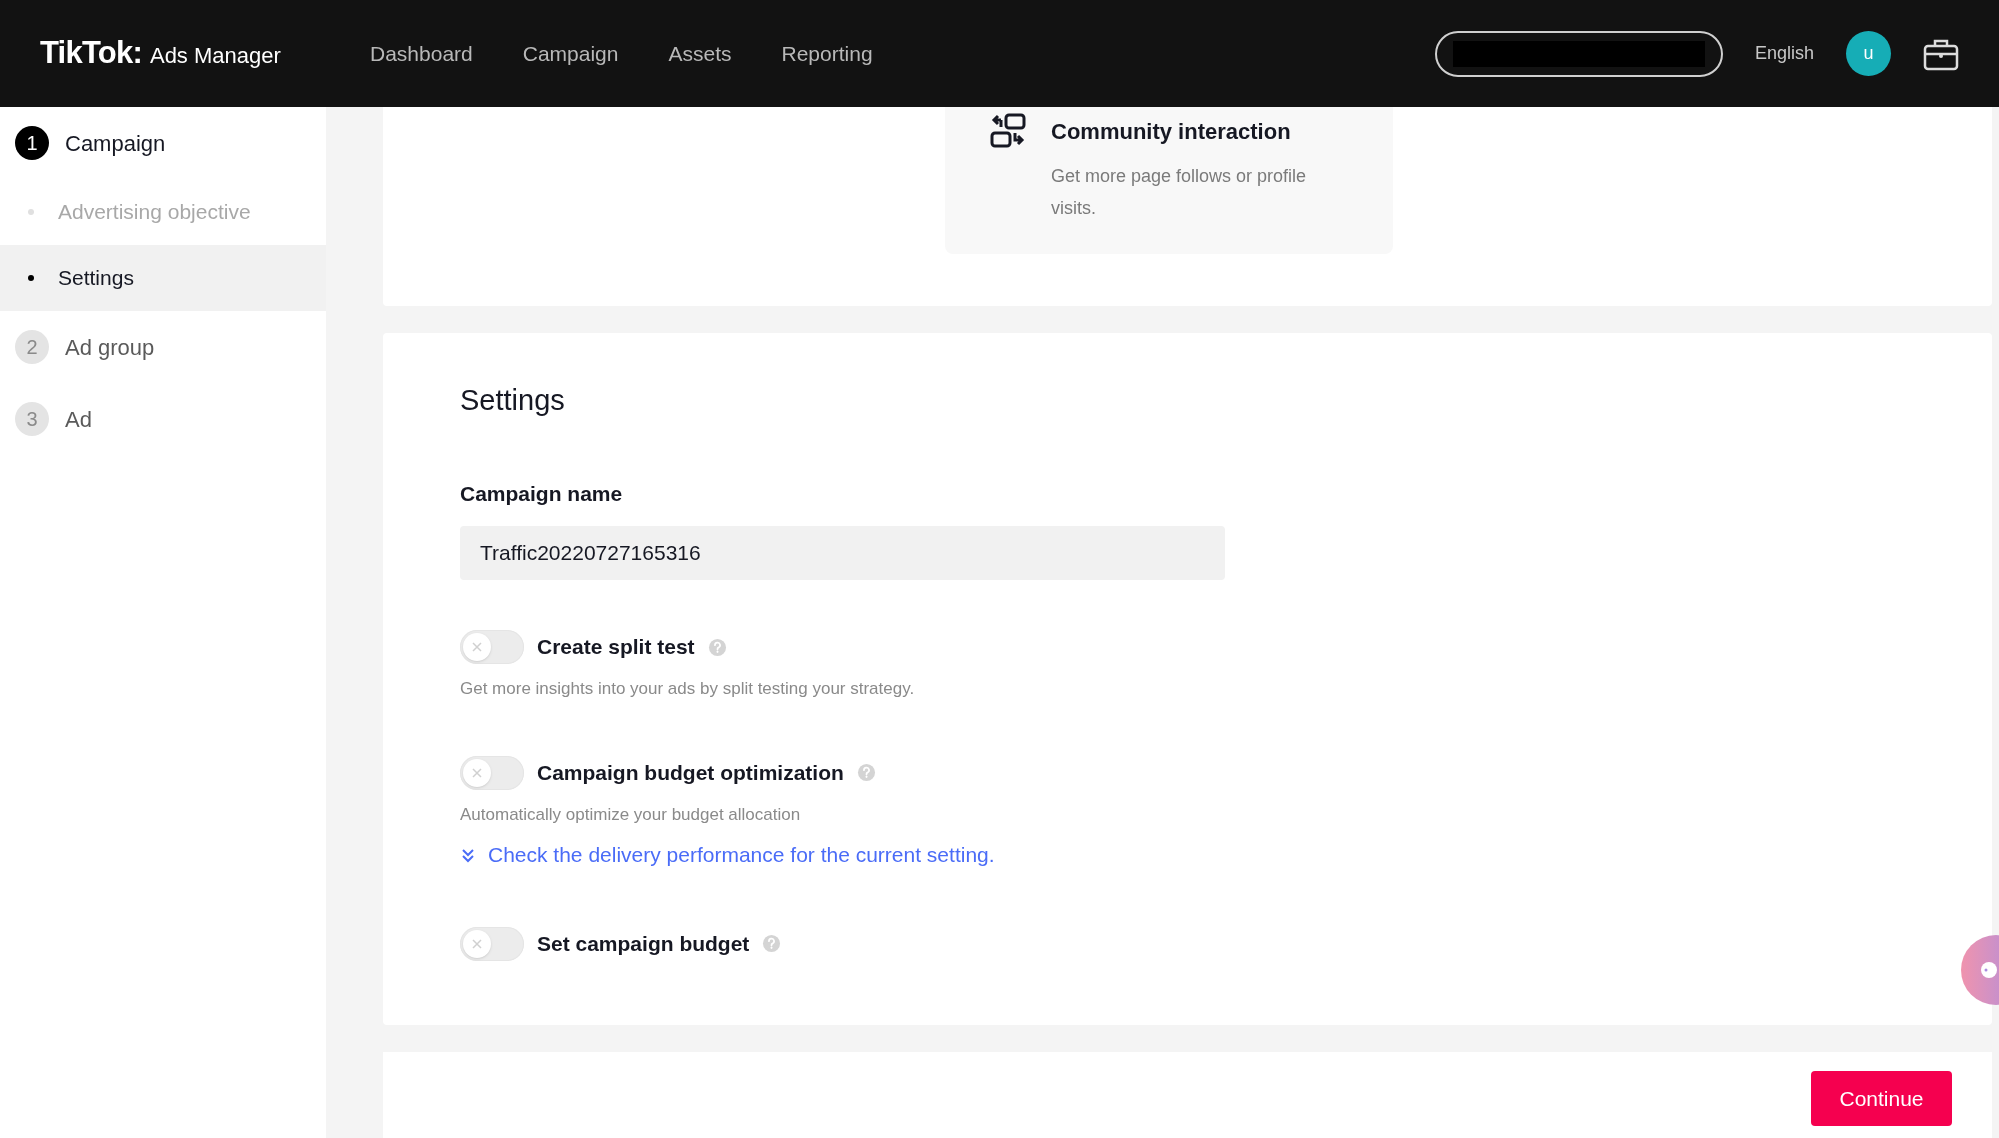 Image resolution: width=1999 pixels, height=1138 pixels. Describe the element at coordinates (643, 943) in the screenshot. I see `toggle-label: Set campaign budget` at that location.